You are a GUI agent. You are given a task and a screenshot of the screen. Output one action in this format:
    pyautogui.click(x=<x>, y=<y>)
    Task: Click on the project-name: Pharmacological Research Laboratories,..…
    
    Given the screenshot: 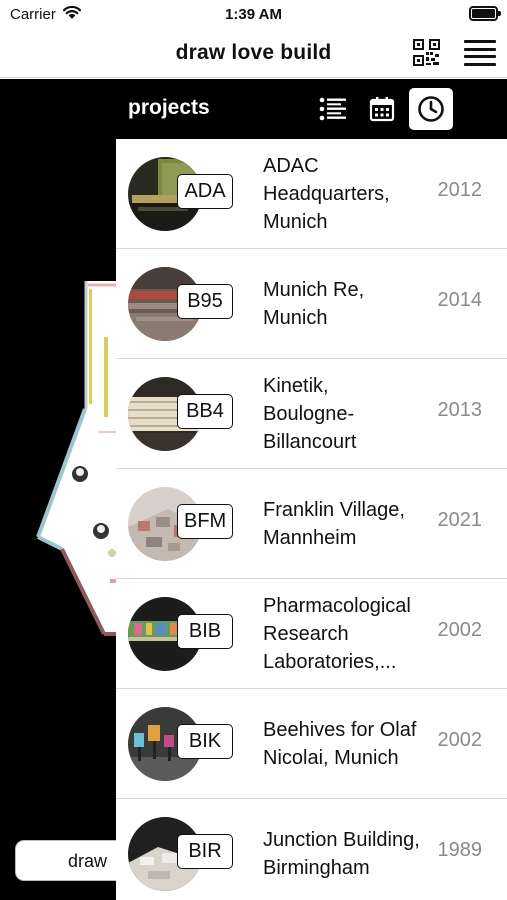 What is the action you would take?
    pyautogui.click(x=337, y=634)
    